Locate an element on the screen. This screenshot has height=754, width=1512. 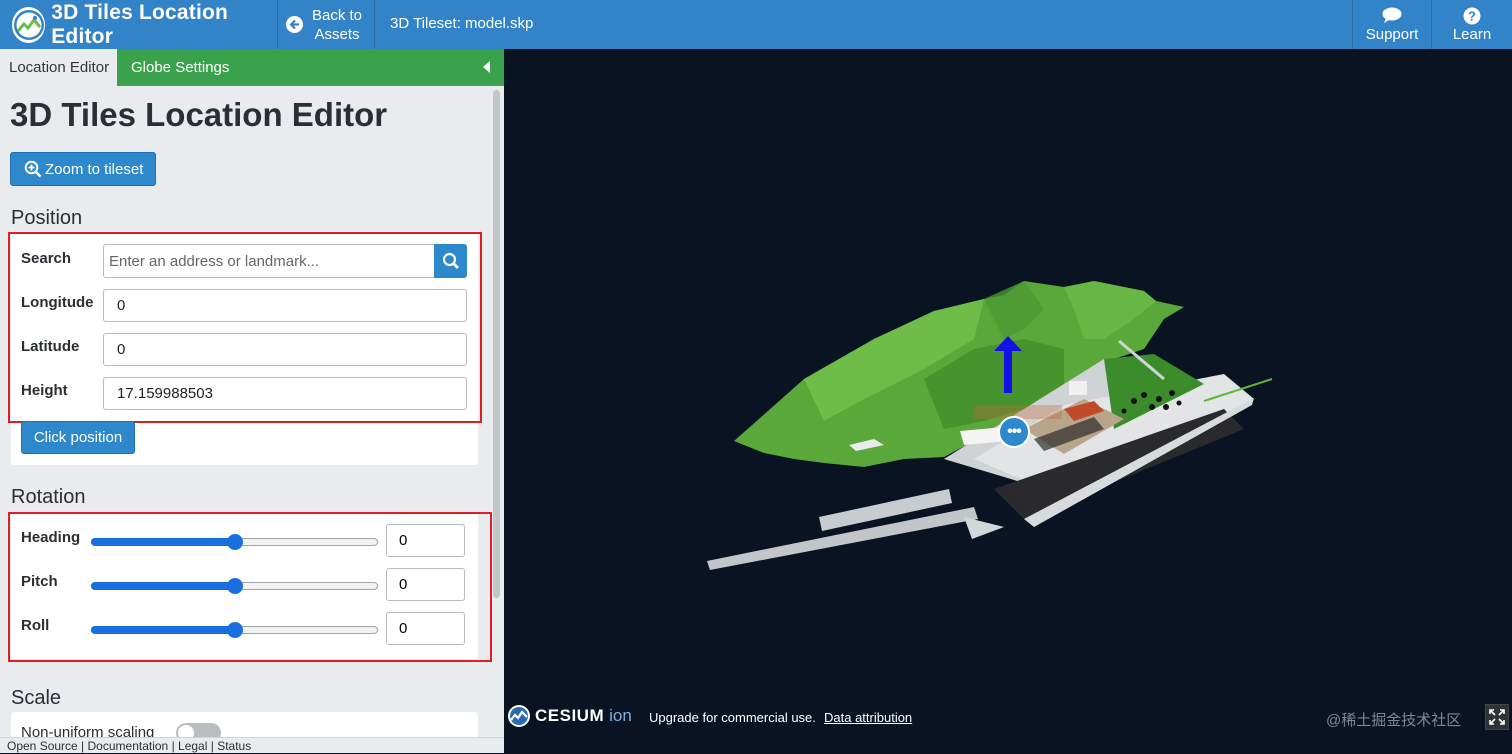
zoom-to-tileset-button: Zoom to tileset is located at coordinates (83, 169).